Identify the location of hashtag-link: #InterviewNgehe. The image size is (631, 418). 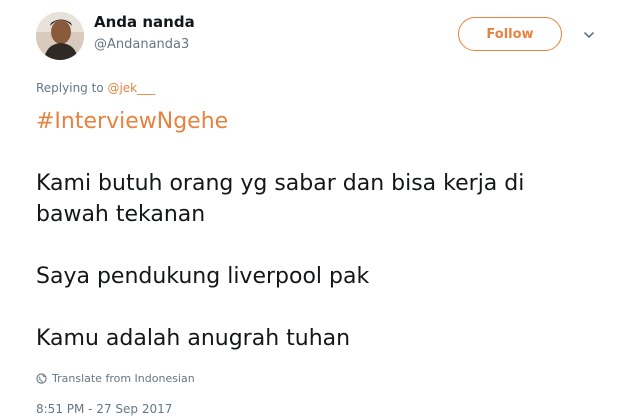
(321, 121).